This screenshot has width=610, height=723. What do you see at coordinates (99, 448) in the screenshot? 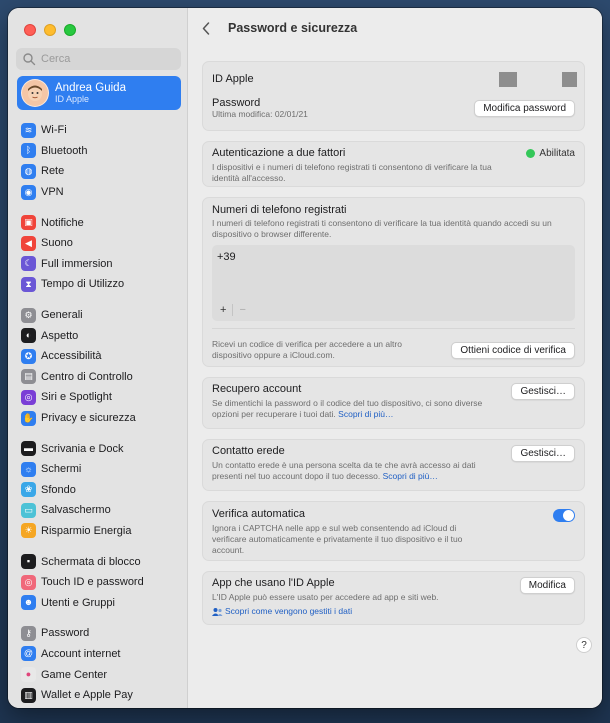
I see `sidebar-item-scrivania-e-dock: ▬ Scrivania e Dock` at bounding box center [99, 448].